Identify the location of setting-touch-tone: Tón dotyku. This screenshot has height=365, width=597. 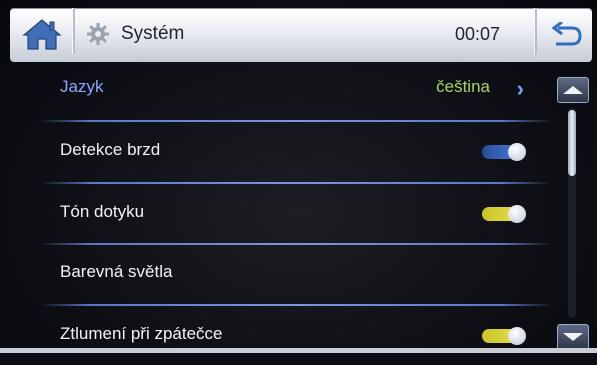
(290, 213).